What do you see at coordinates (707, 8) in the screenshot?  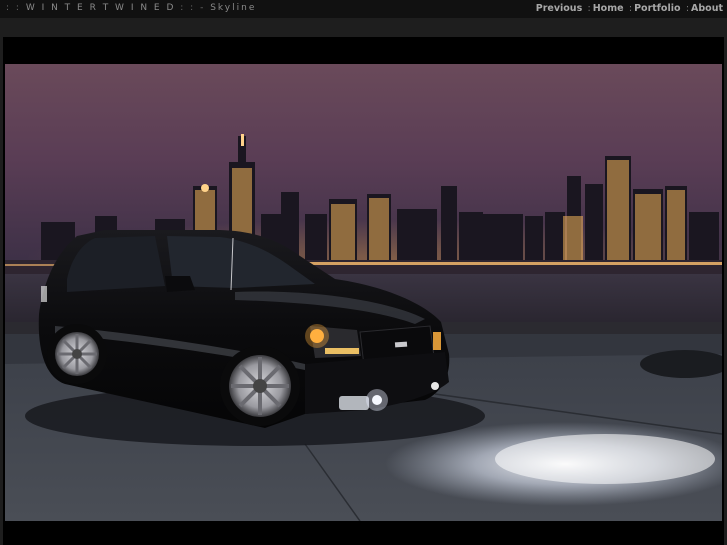 I see `nav-about-link: About` at bounding box center [707, 8].